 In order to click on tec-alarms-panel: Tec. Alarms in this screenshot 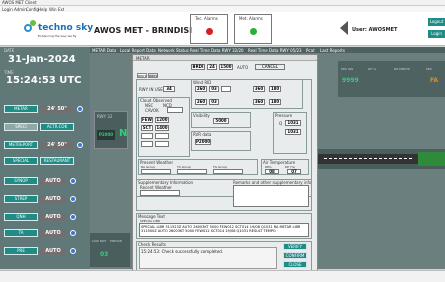, I will do `click(209, 29)`.